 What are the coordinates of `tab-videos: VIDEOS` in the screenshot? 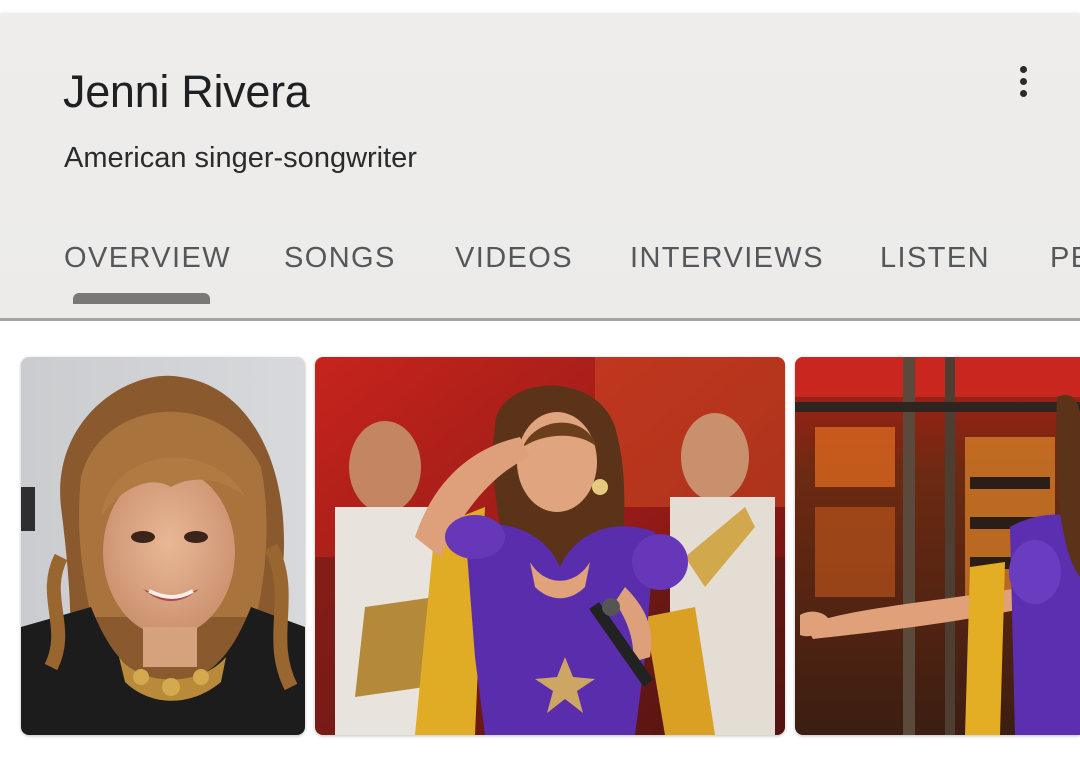 It's located at (514, 258).